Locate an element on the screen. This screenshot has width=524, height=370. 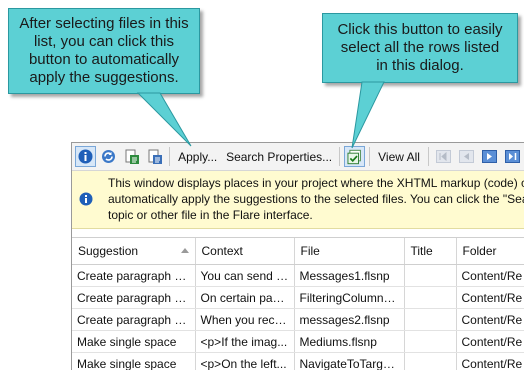
callout-line: Click this button to easily is located at coordinates (420, 30).